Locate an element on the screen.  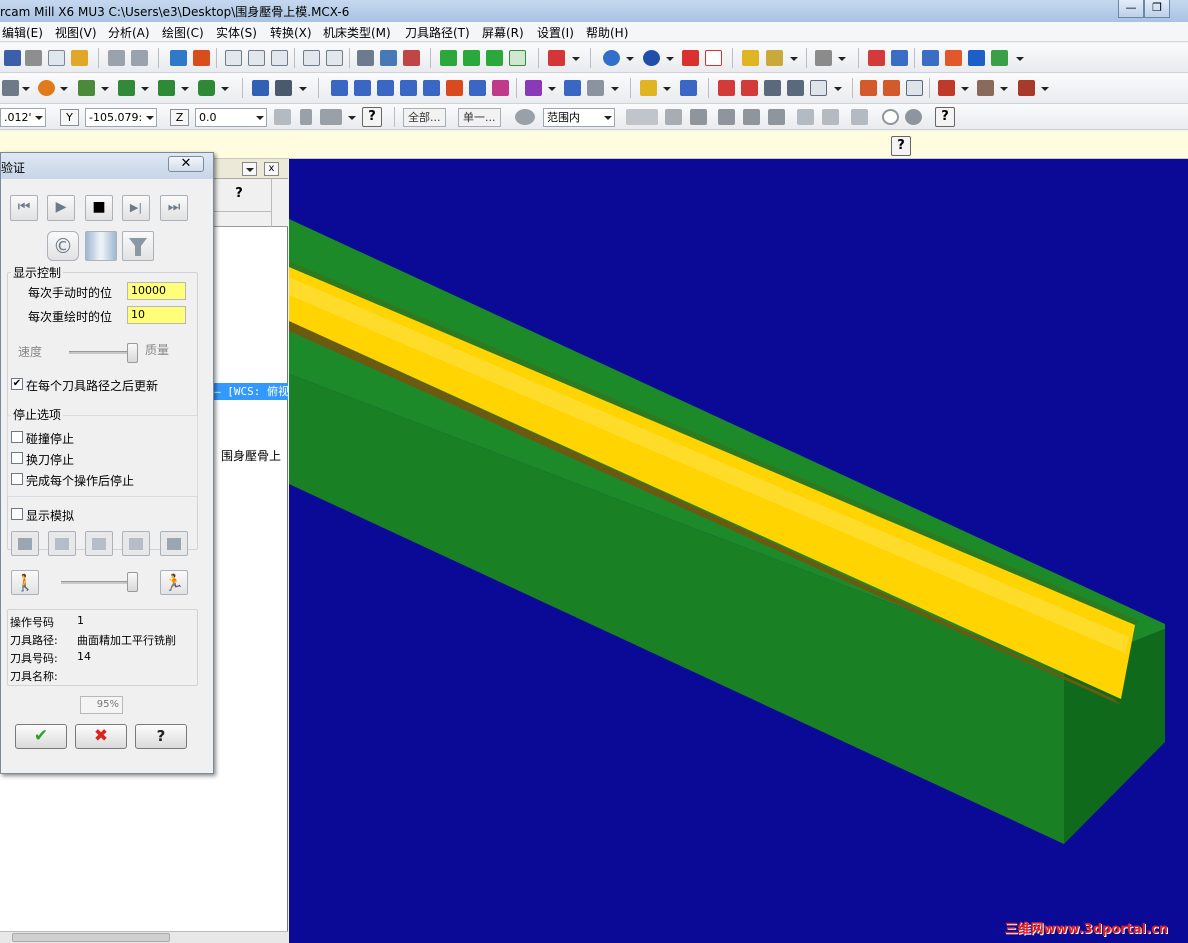
panel-menu-button is located at coordinates (249, 169).